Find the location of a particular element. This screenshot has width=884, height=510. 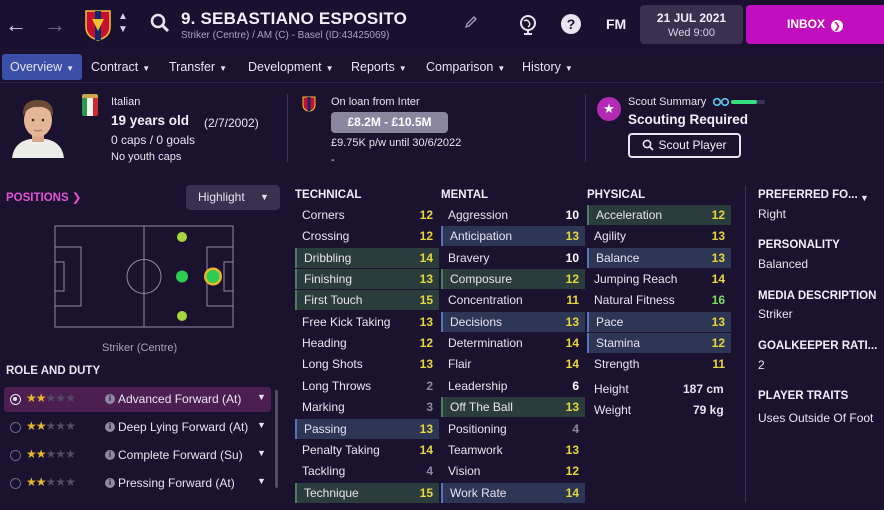

value-range: £8.2M - £10.5M is located at coordinates (389, 122).